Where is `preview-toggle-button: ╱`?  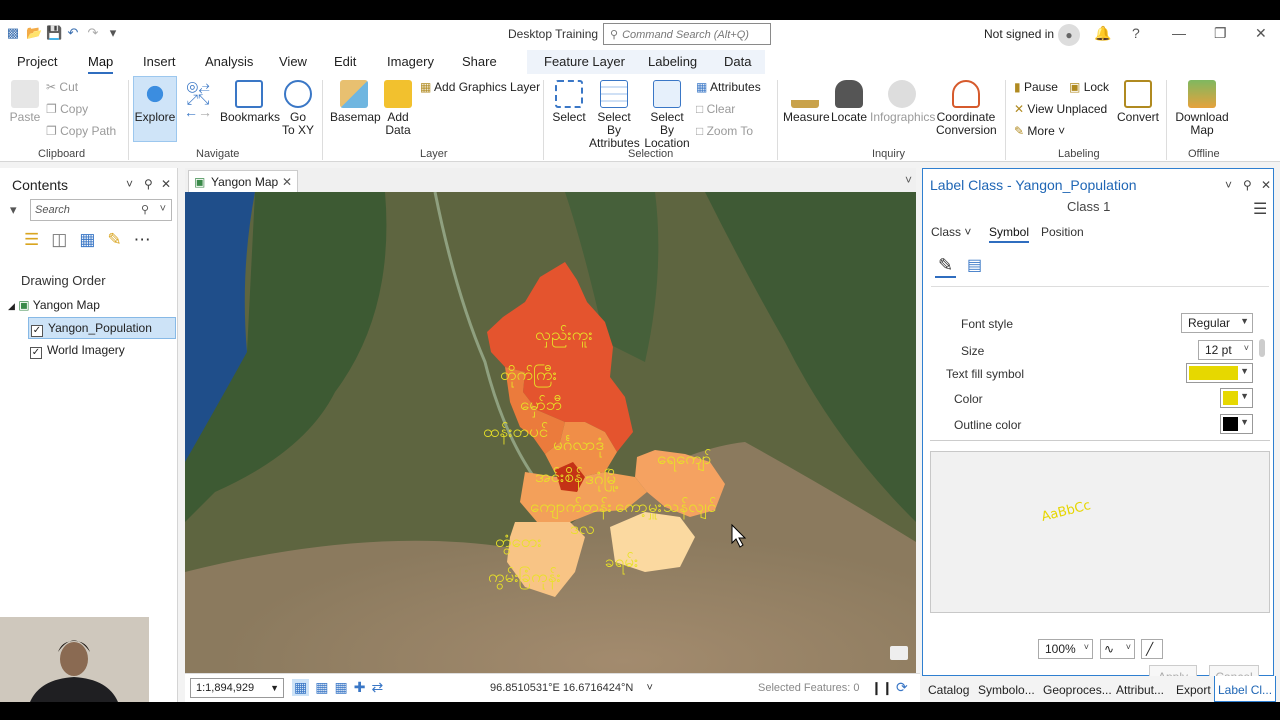
preview-toggle-button: ╱ is located at coordinates (1152, 649).